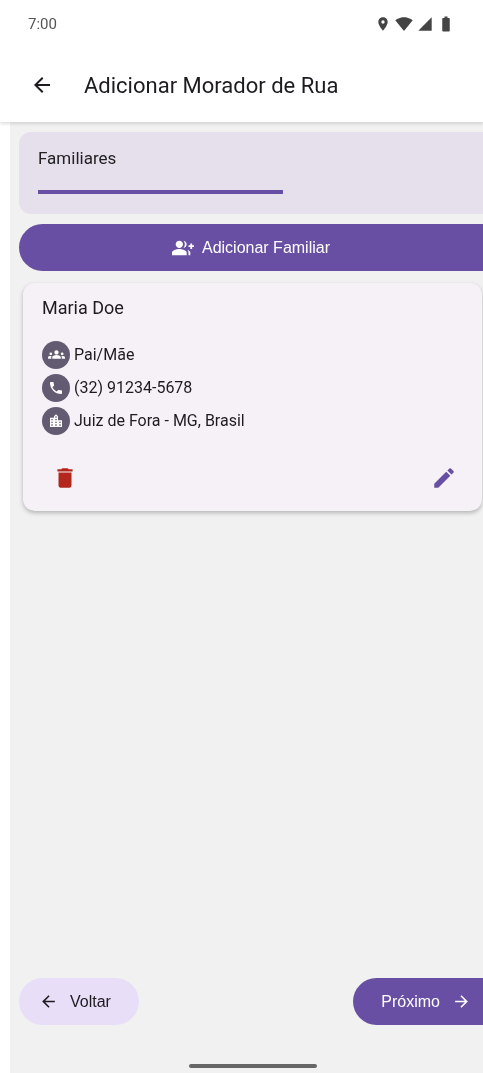 This screenshot has height=1073, width=483. Describe the element at coordinates (425, 24) in the screenshot. I see `signal-icon` at that location.